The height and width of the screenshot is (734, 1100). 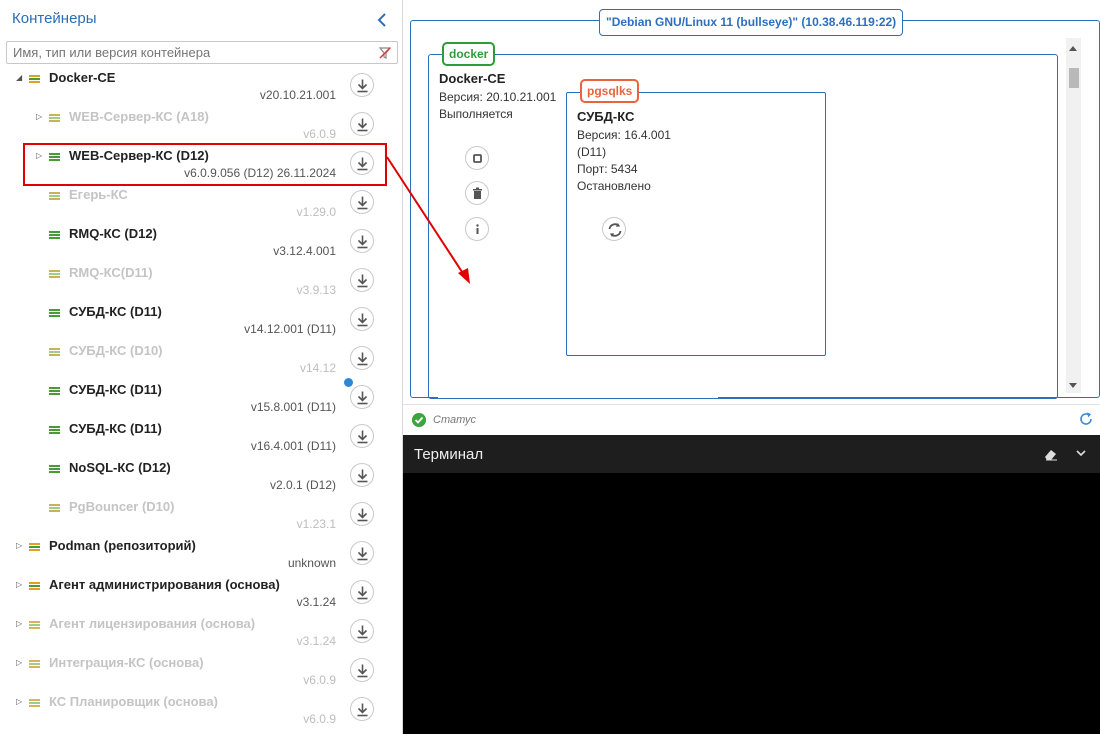 I want to click on refresh-icon, so click(x=1086, y=419).